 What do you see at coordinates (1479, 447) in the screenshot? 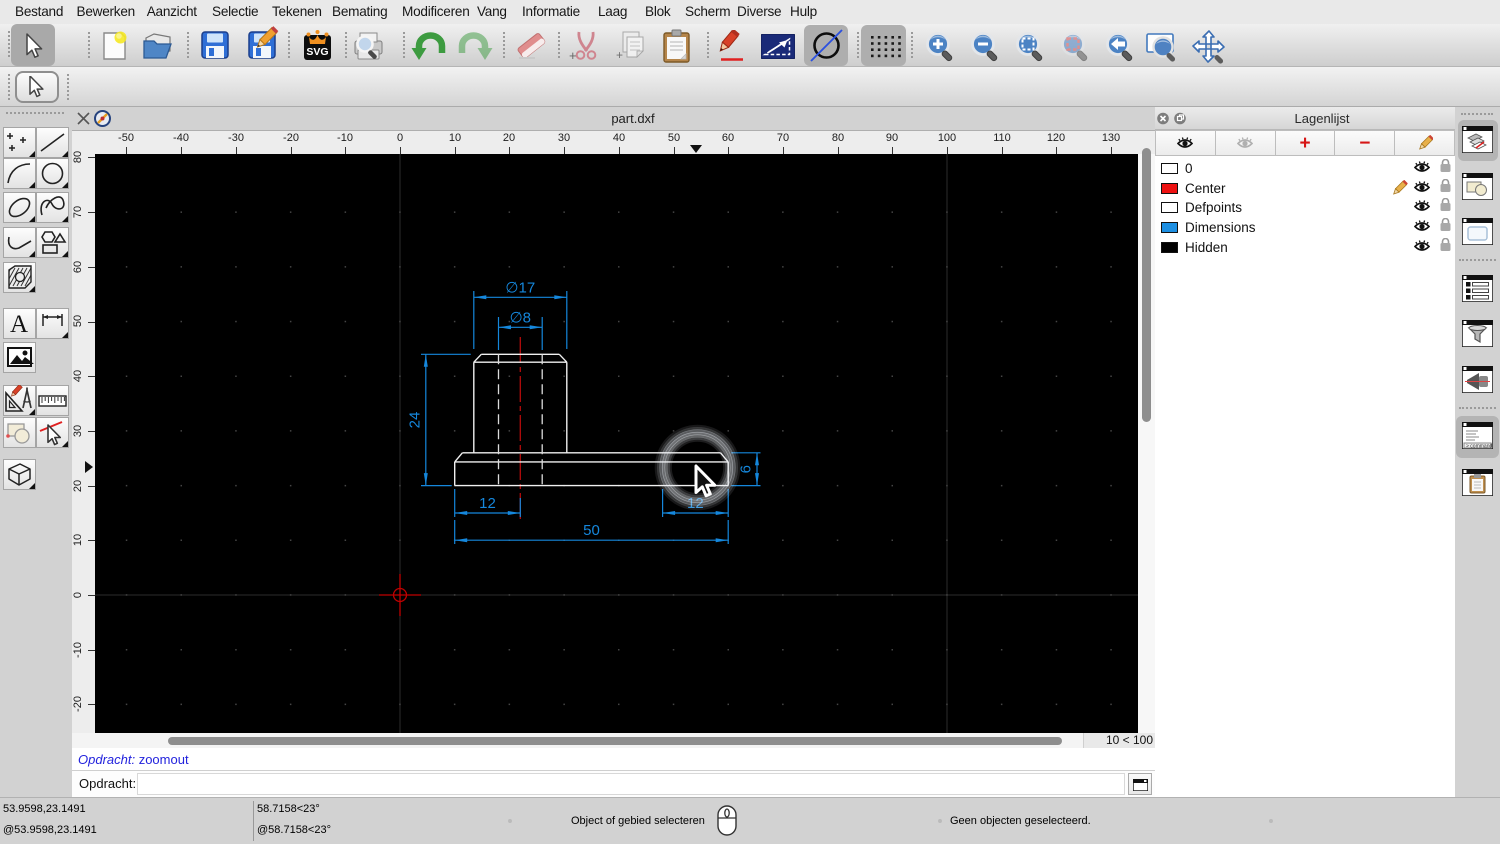
I see `svg-text: > command` at bounding box center [1479, 447].